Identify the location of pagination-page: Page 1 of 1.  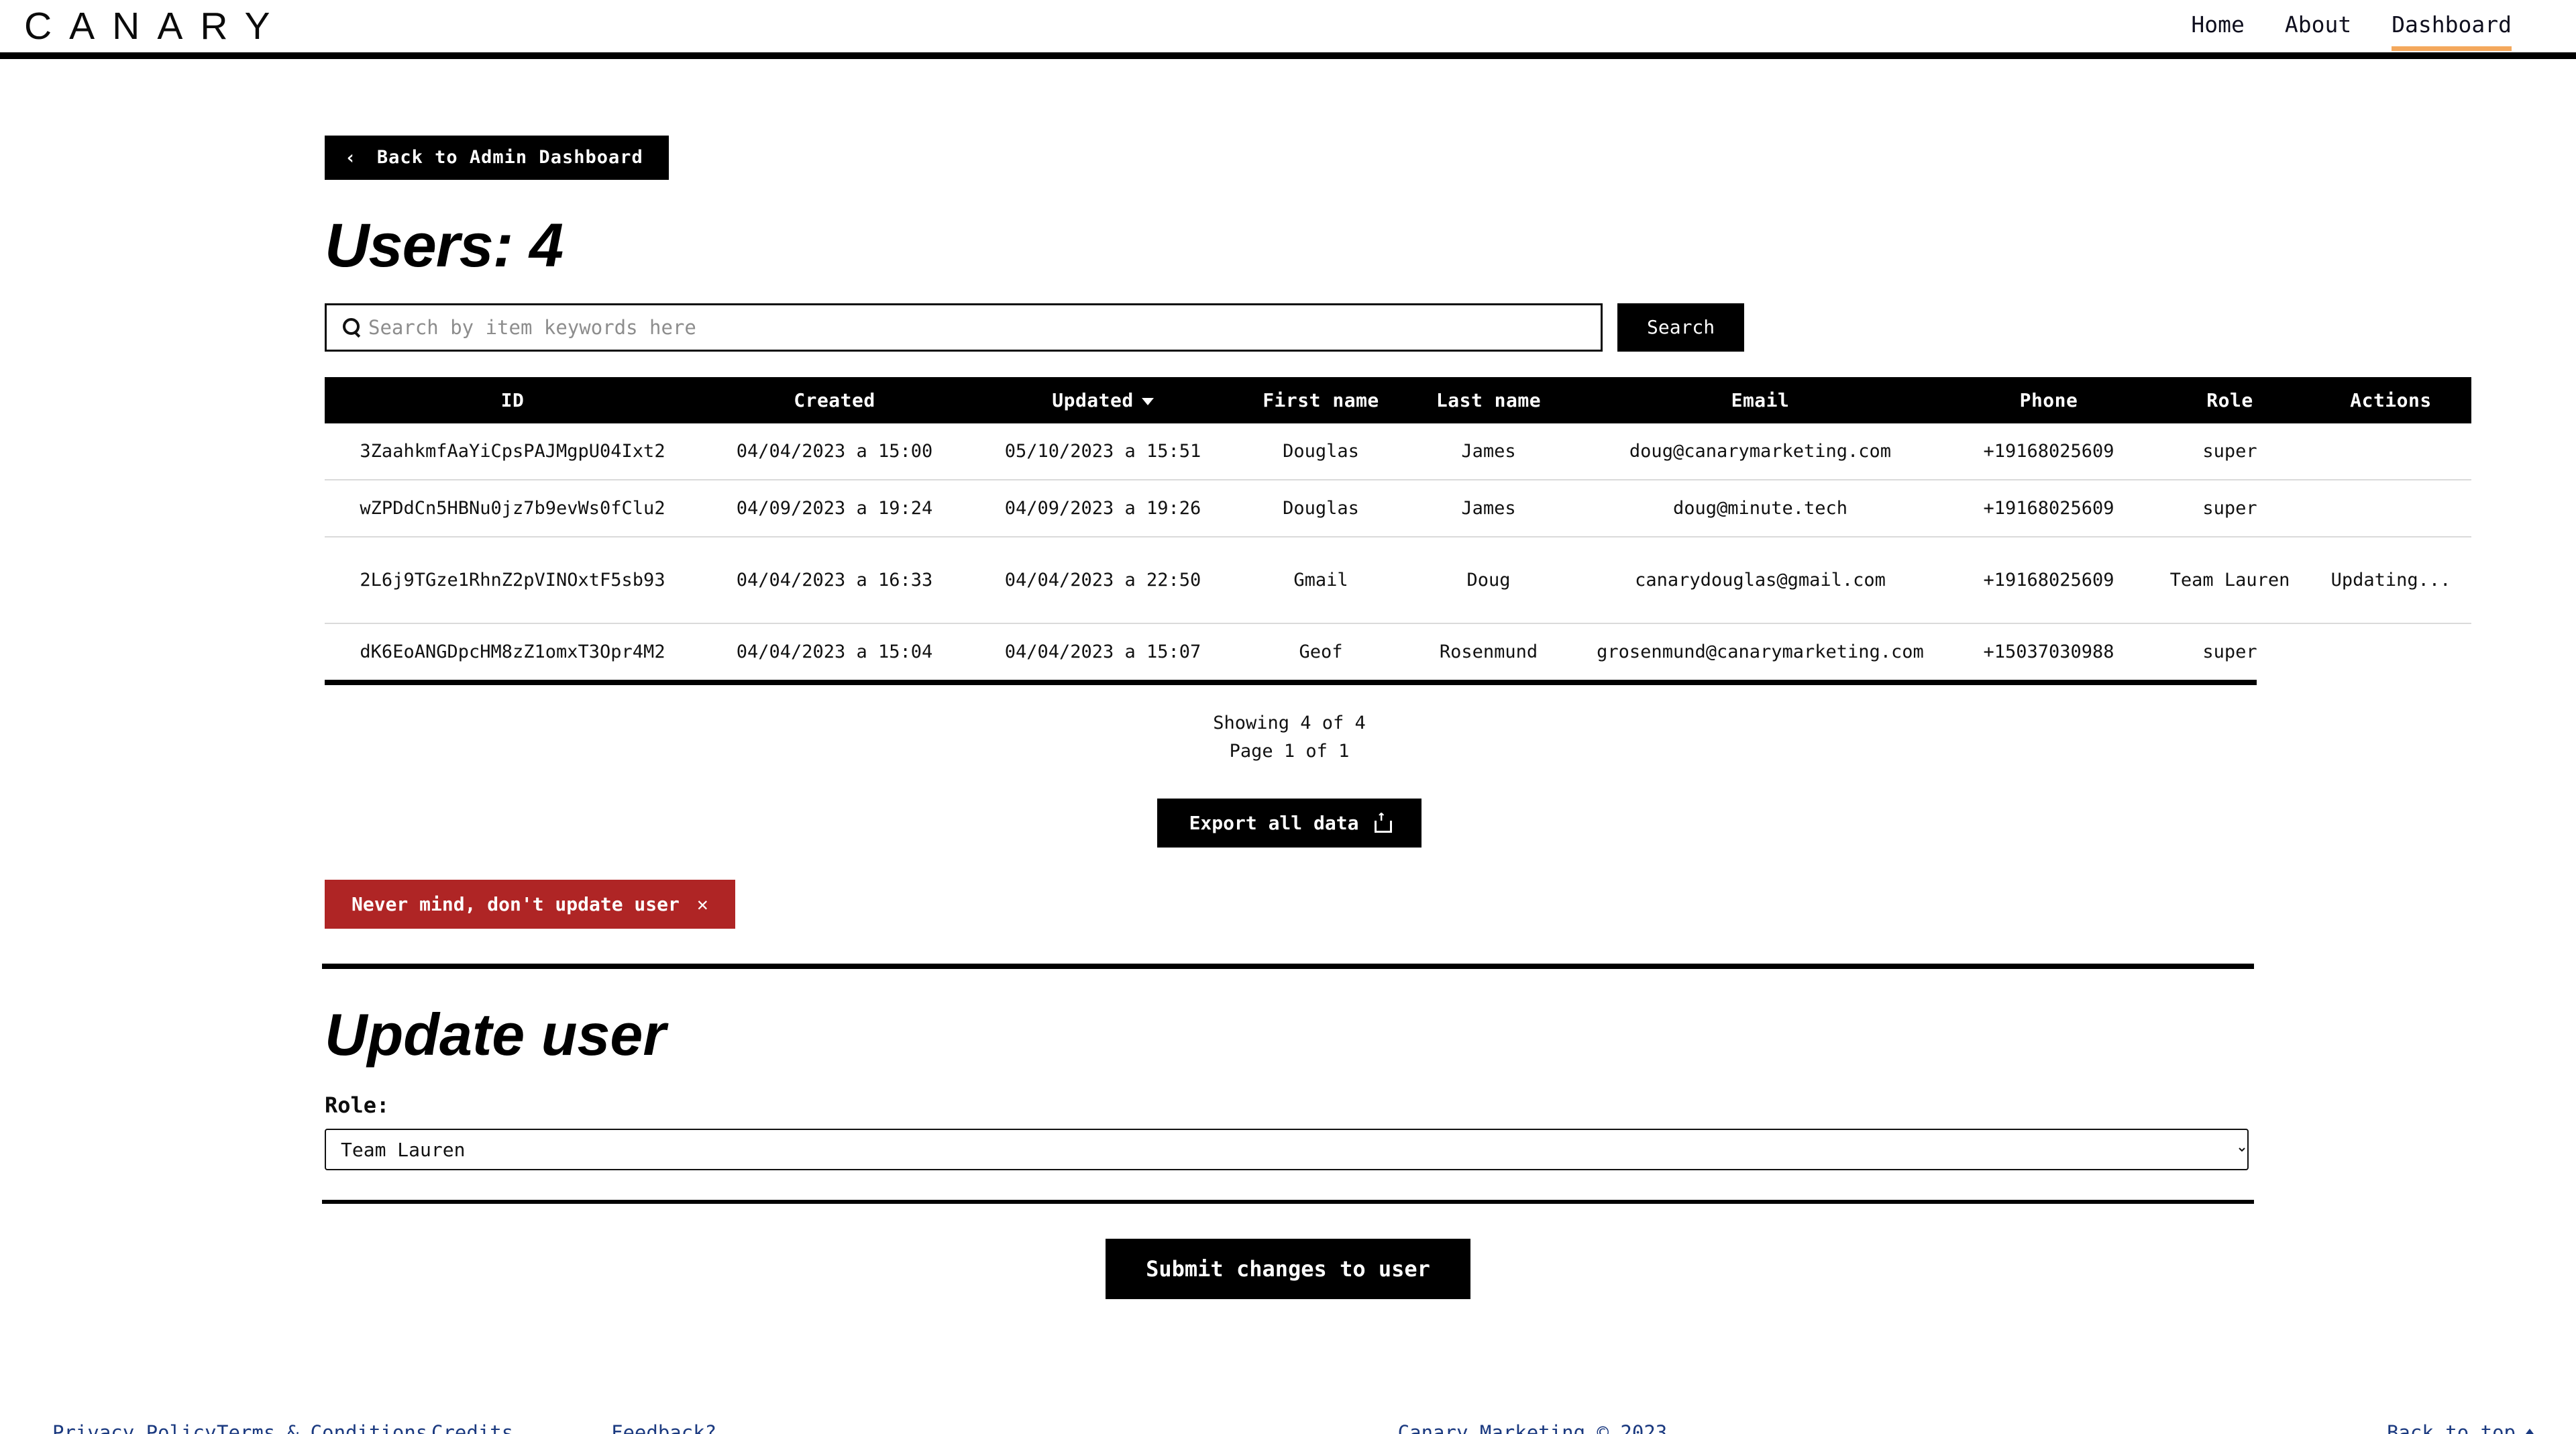
(1289, 751).